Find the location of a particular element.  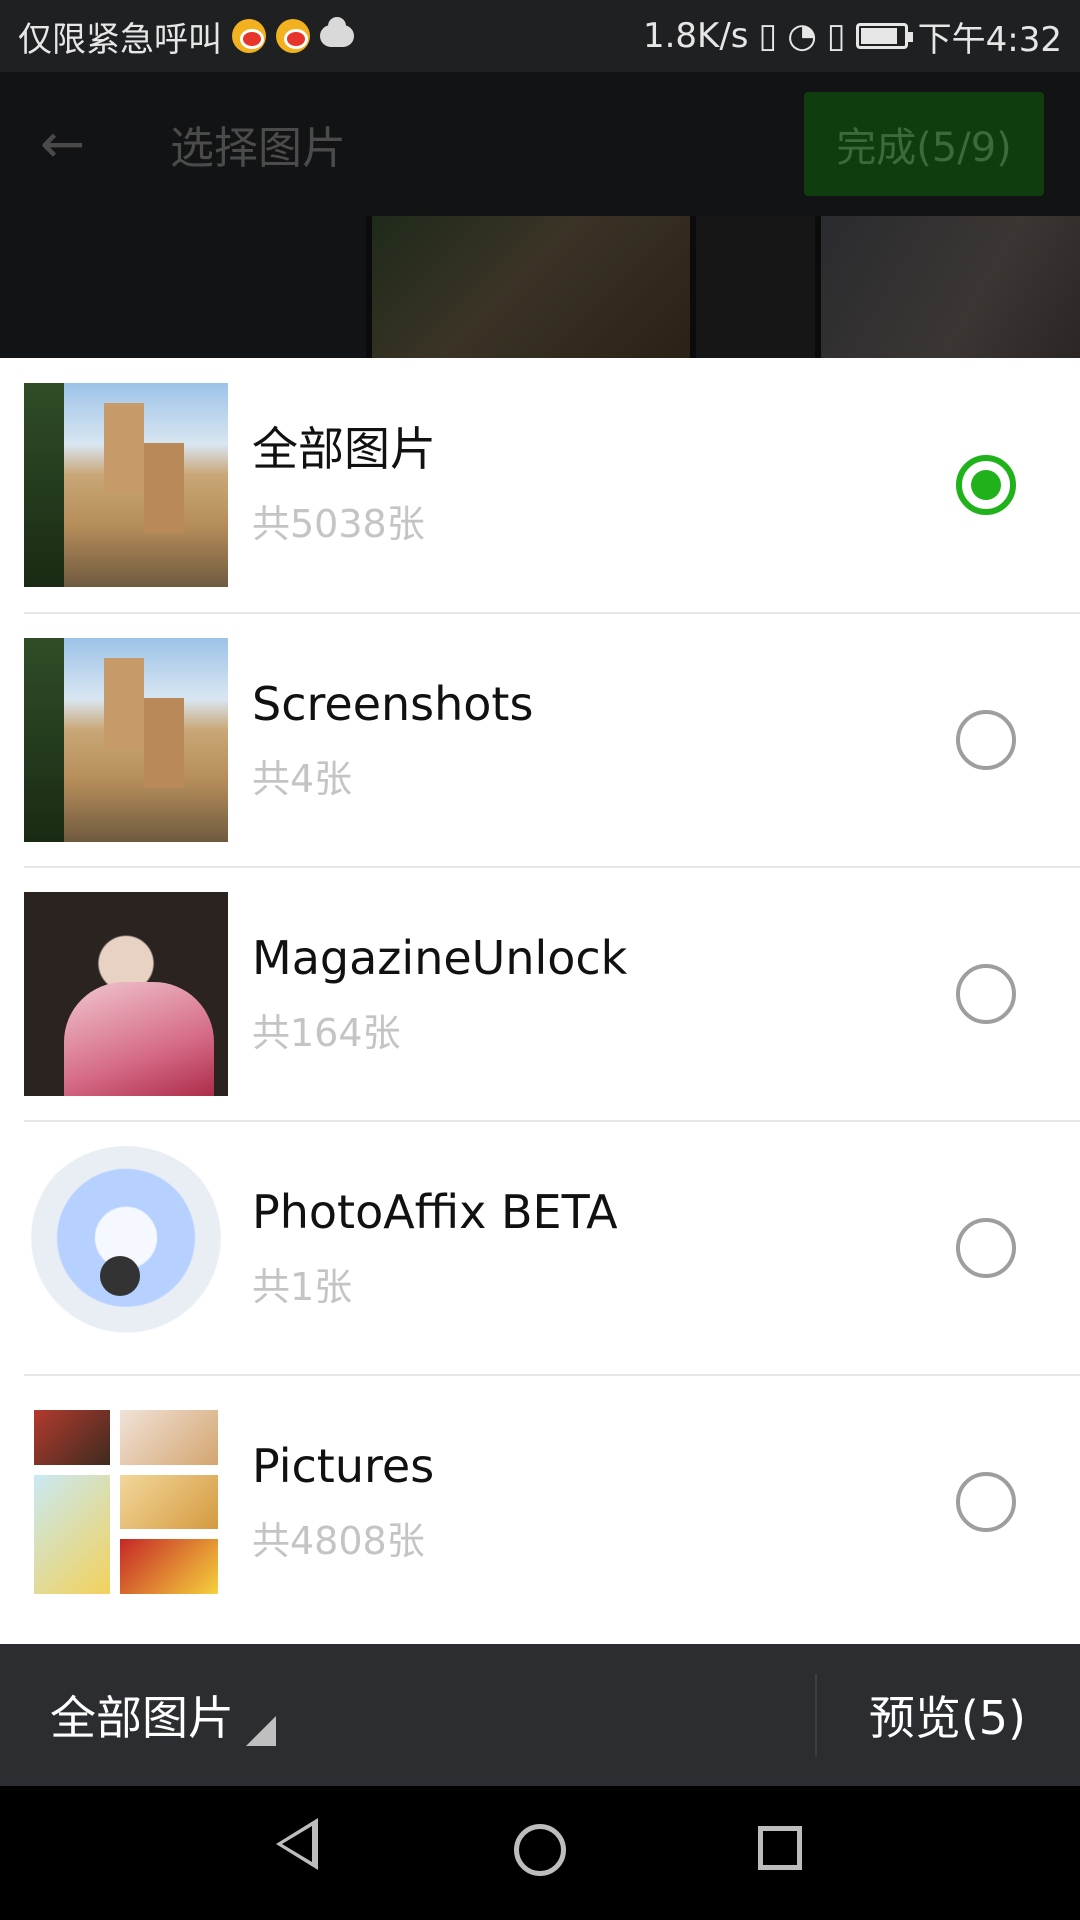

album-name: PhotoAffix BETA is located at coordinates (435, 1211).